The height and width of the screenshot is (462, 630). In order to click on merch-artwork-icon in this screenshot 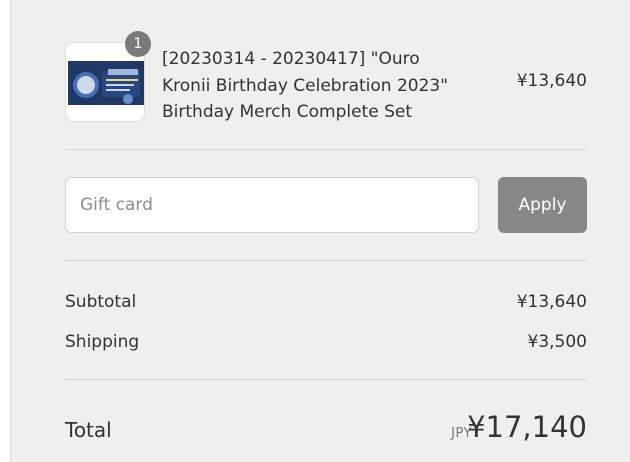, I will do `click(106, 83)`.